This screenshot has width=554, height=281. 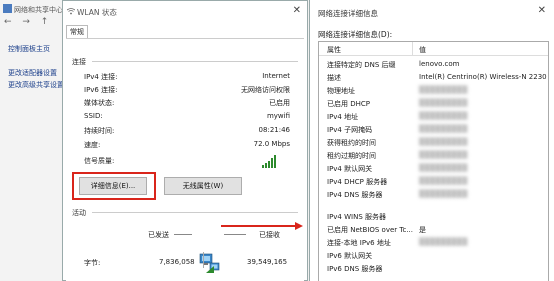 What do you see at coordinates (38, 10) in the screenshot?
I see `bg-window-title-text: 网络和共享中心` at bounding box center [38, 10].